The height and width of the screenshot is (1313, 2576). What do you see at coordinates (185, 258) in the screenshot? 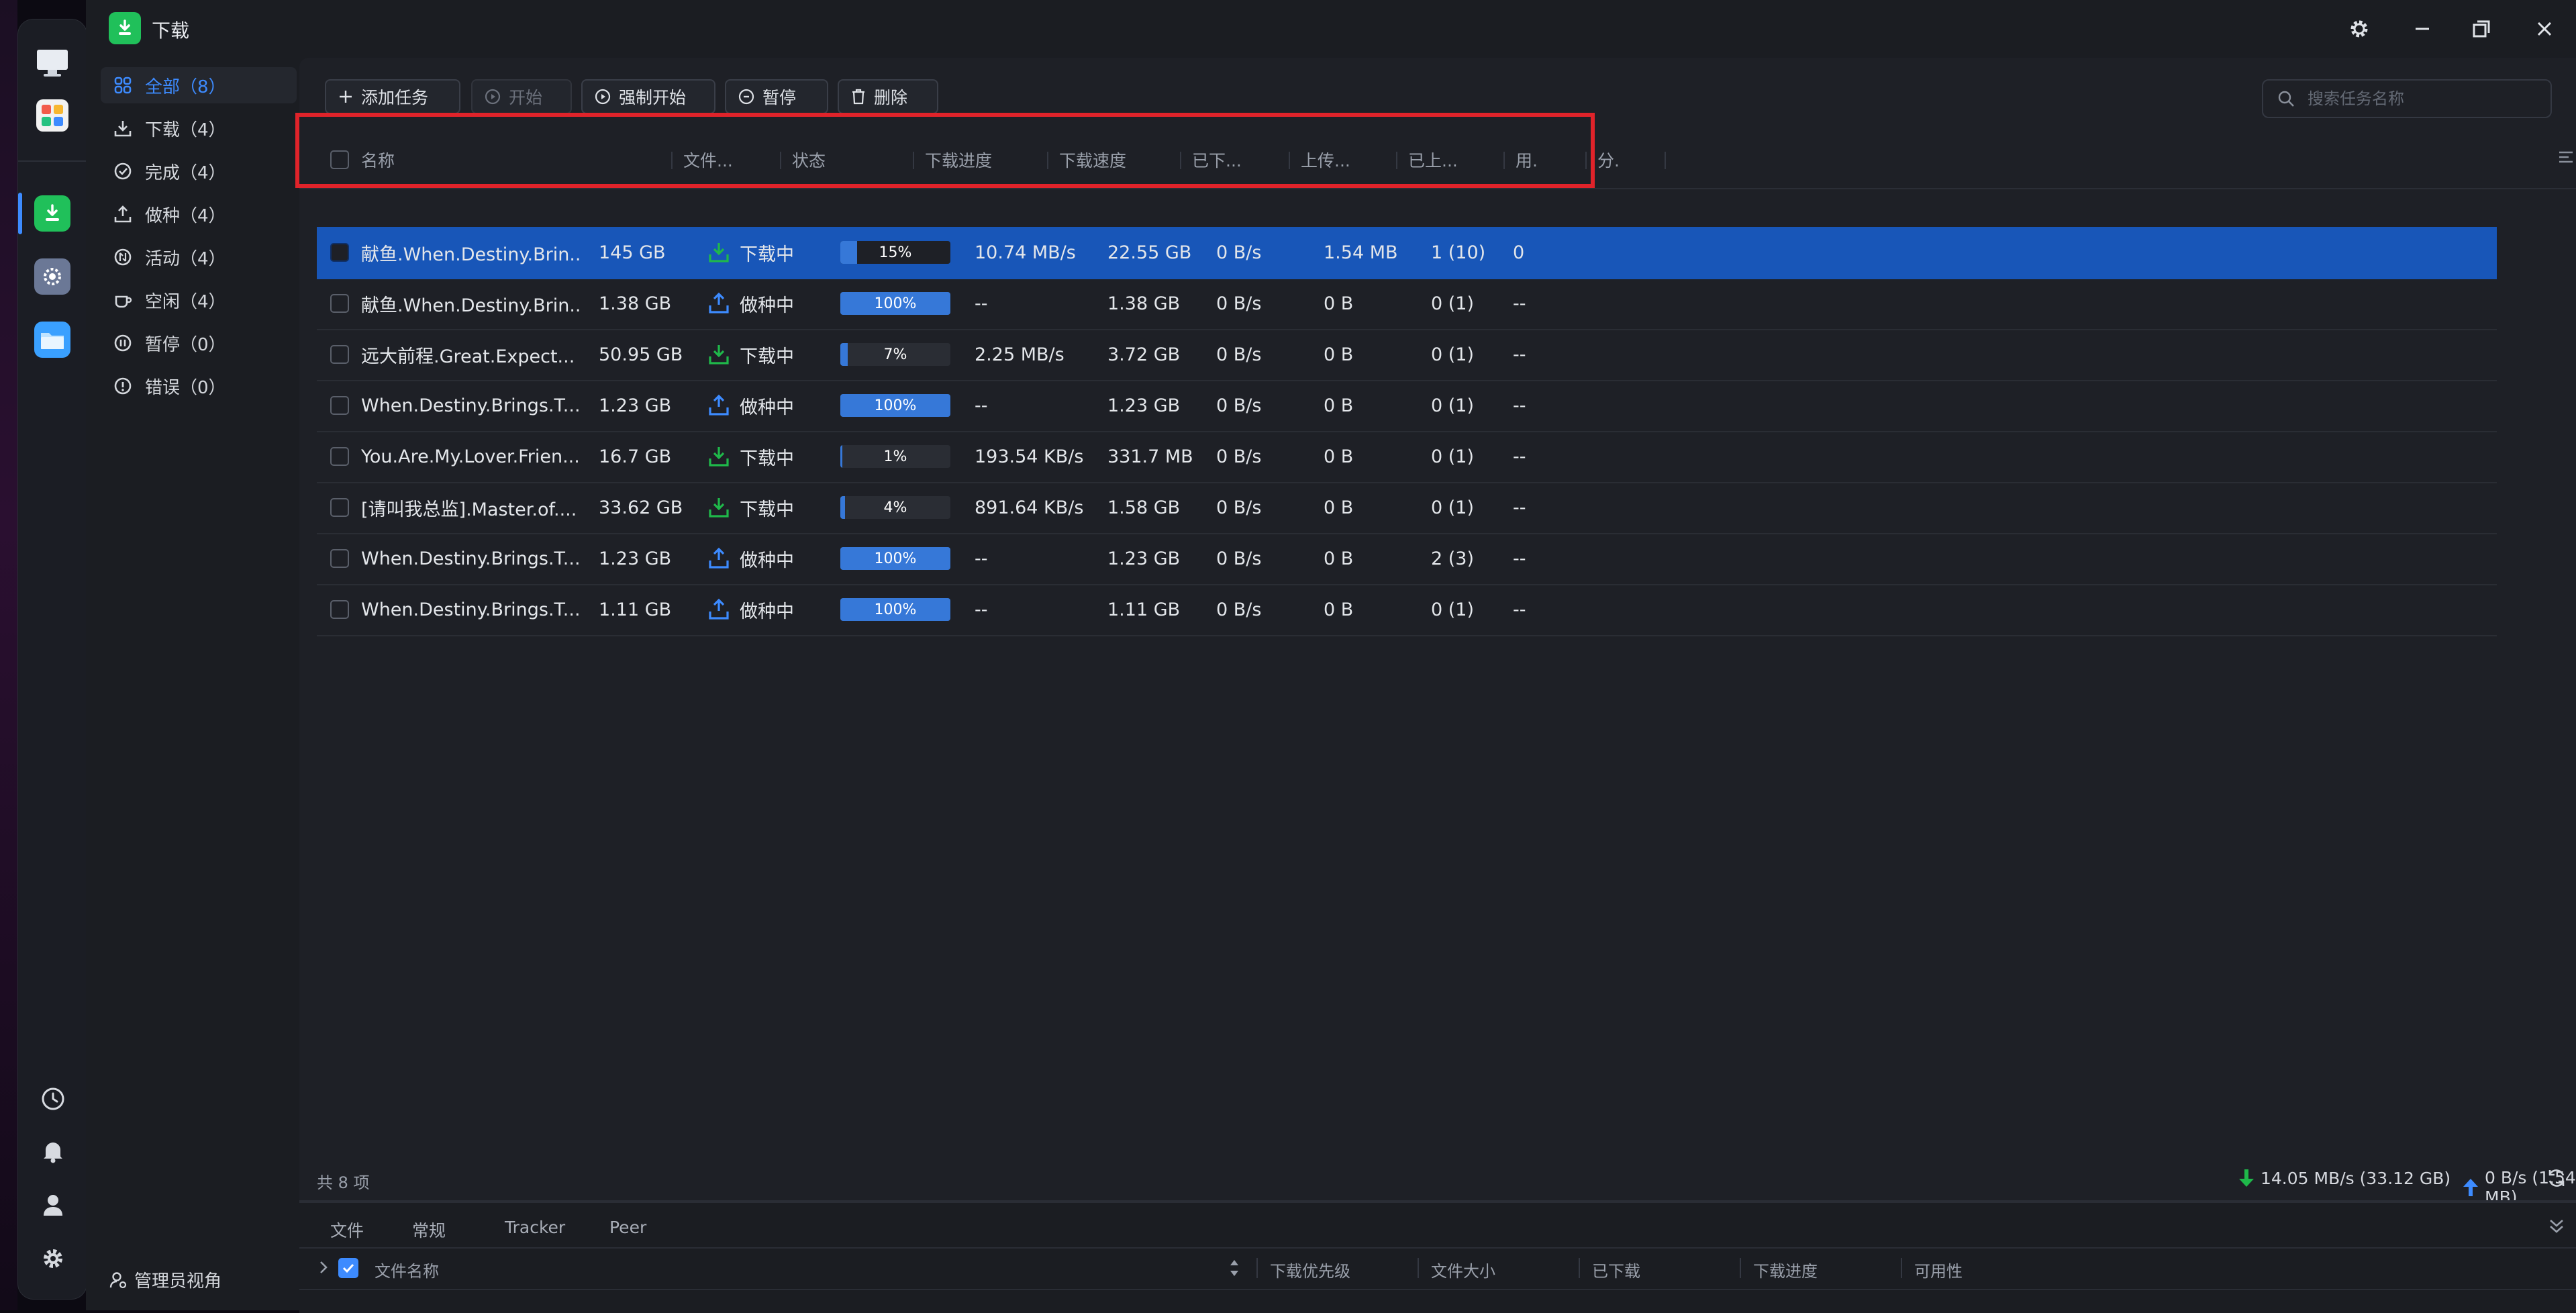
I see `sidebar-item-label: 活动（4）` at bounding box center [185, 258].